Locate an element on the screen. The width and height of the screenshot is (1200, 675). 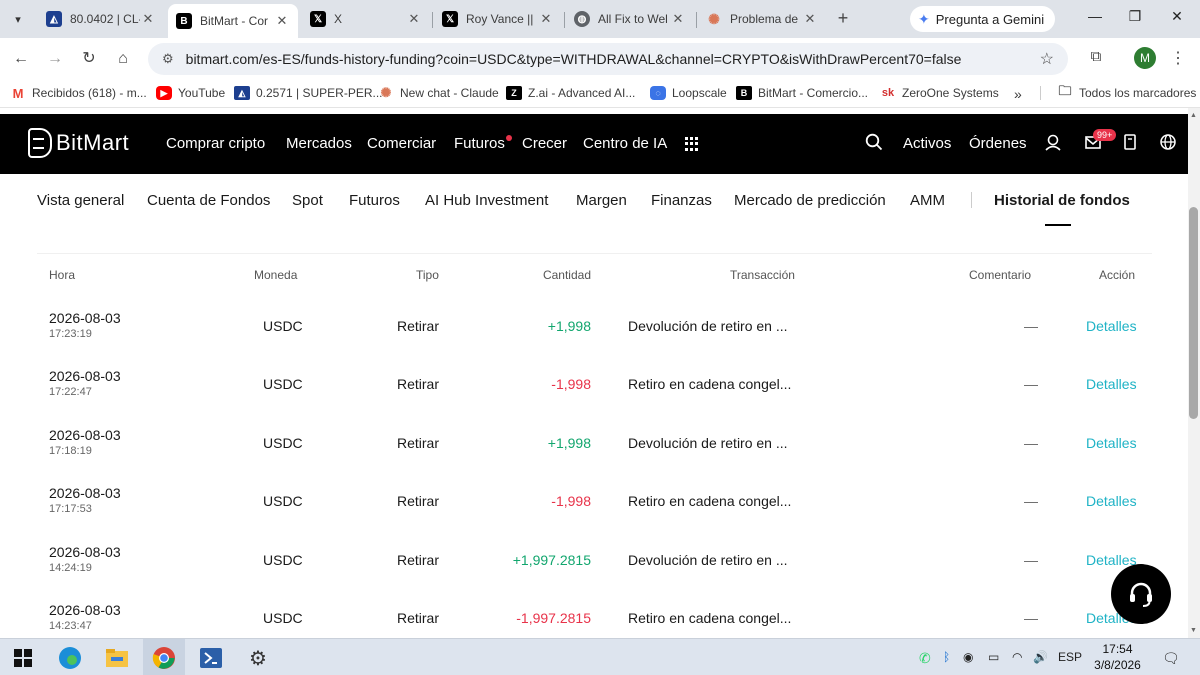
subnav-overview: Vista general is located at coordinates (80, 200).